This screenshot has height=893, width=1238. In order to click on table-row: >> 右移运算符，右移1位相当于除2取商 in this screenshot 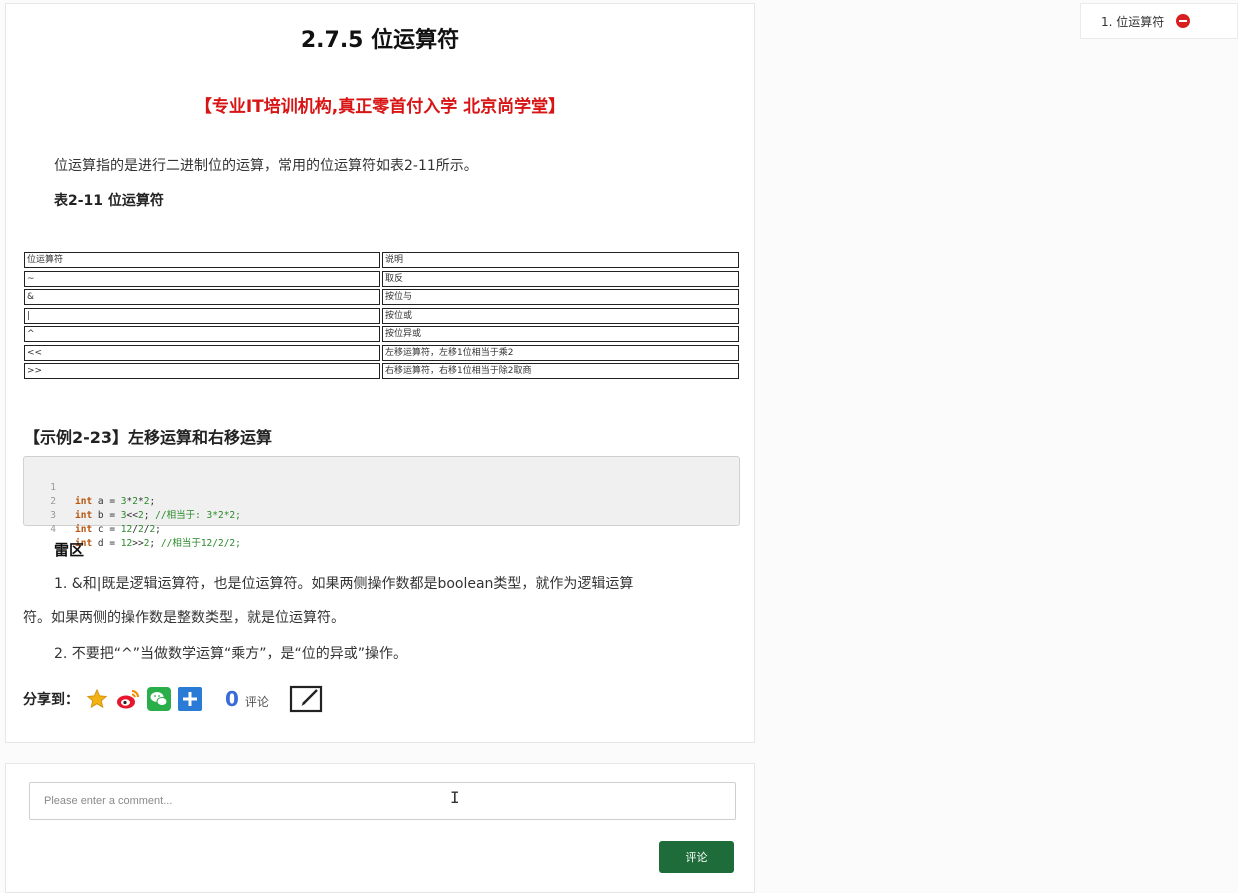, I will do `click(381, 371)`.